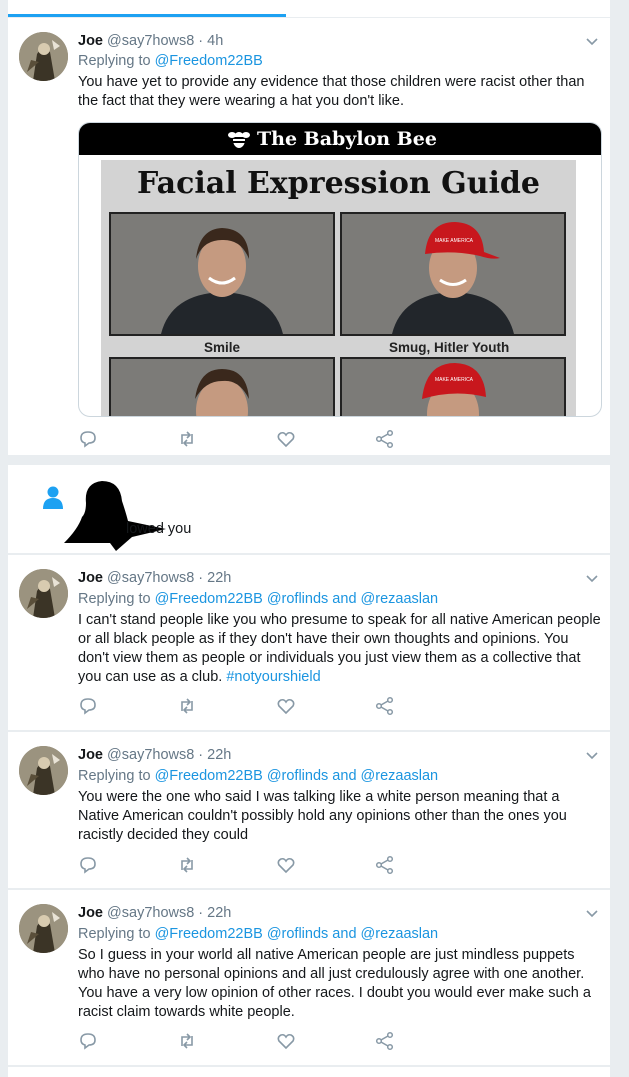 The height and width of the screenshot is (1077, 629). I want to click on follow-text: lowed you, so click(159, 529).